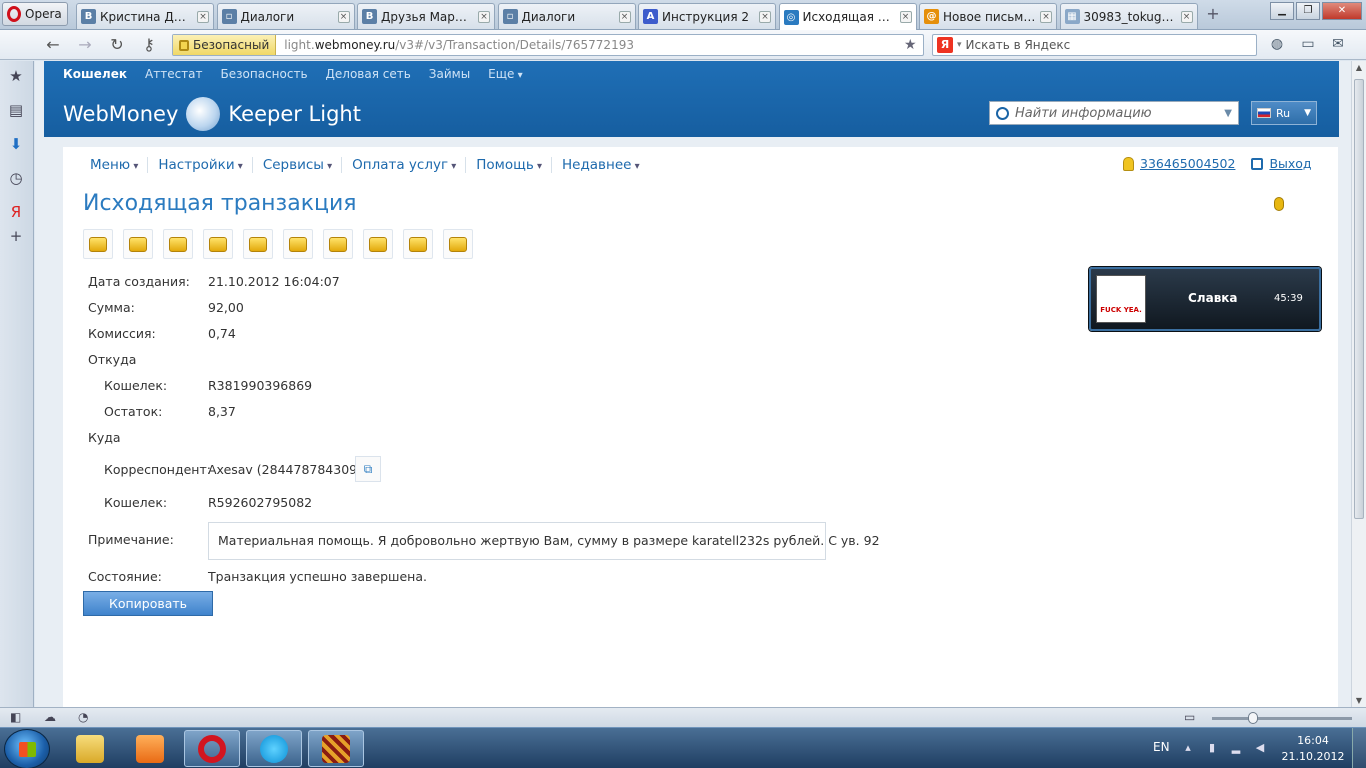 This screenshot has width=1366, height=768. Describe the element at coordinates (1313, 749) in the screenshot. I see `clock: 16:04 21.10.2012` at that location.